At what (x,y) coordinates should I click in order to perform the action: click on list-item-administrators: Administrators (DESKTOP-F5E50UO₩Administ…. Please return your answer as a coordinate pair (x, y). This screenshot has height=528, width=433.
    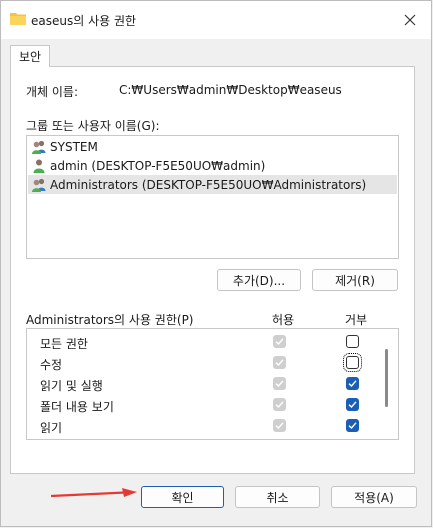
    Looking at the image, I should click on (212, 184).